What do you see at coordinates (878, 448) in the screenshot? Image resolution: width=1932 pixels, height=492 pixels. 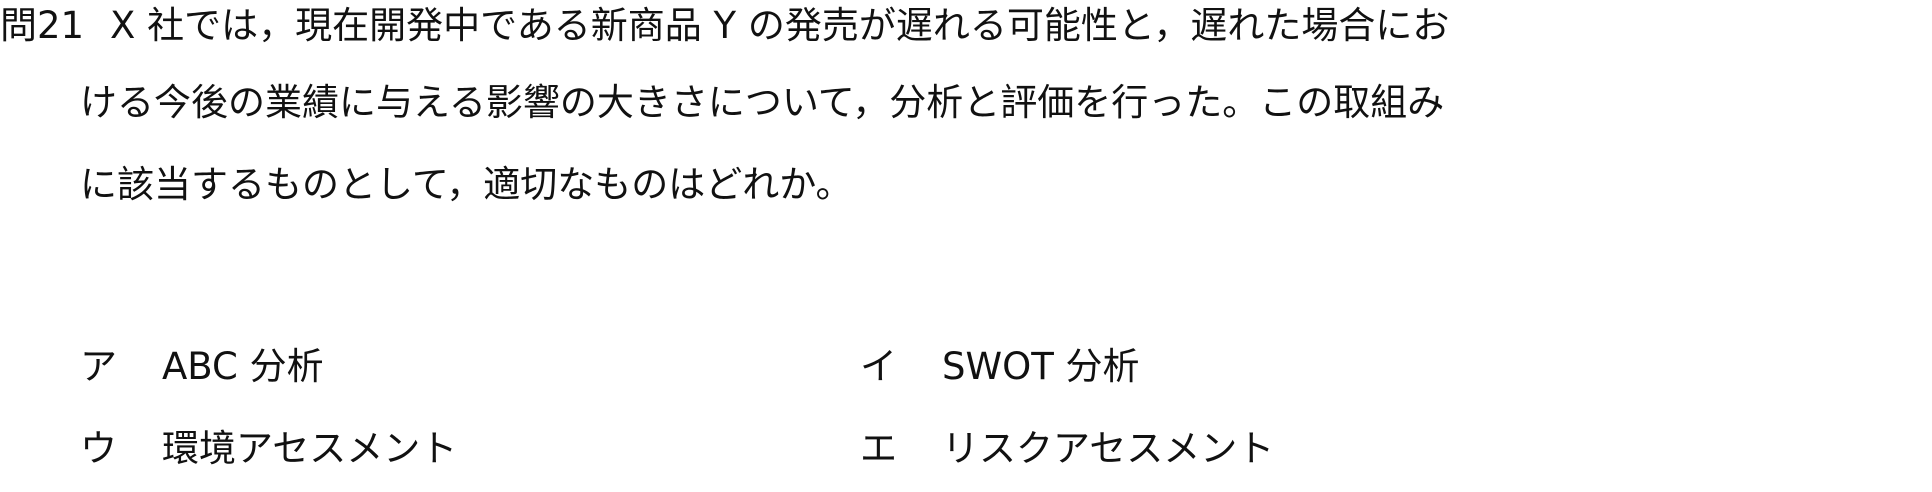 I see `choice-mark: エ` at bounding box center [878, 448].